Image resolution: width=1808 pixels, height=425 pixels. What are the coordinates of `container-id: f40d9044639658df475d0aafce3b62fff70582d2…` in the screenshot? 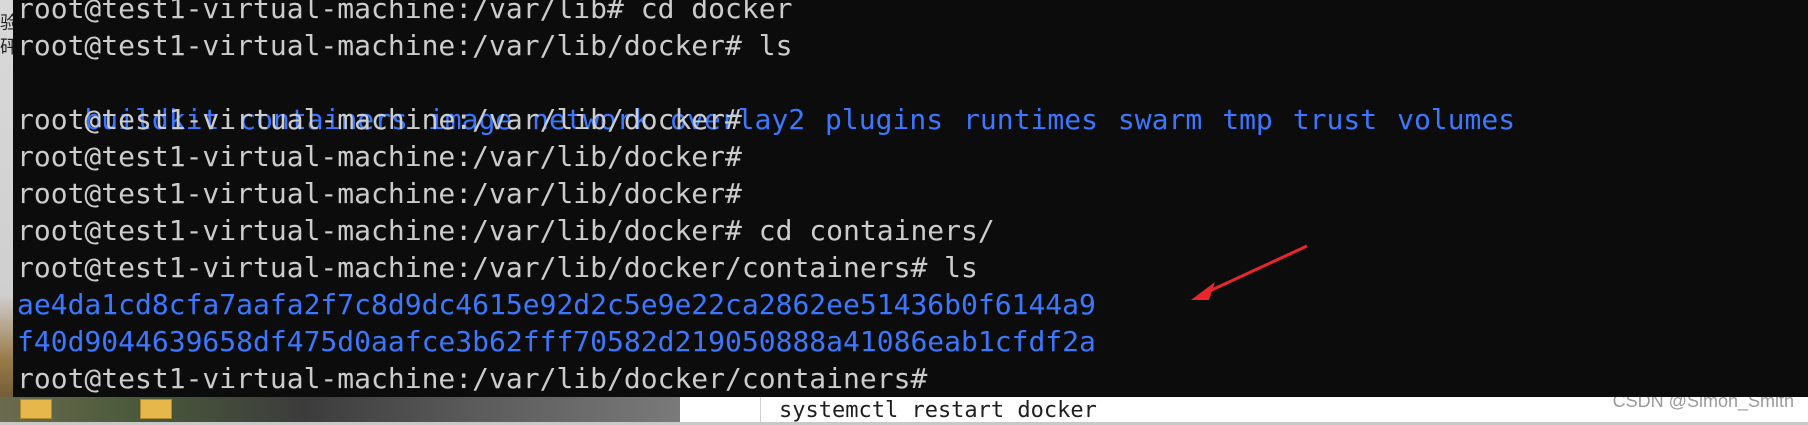 It's located at (556, 341).